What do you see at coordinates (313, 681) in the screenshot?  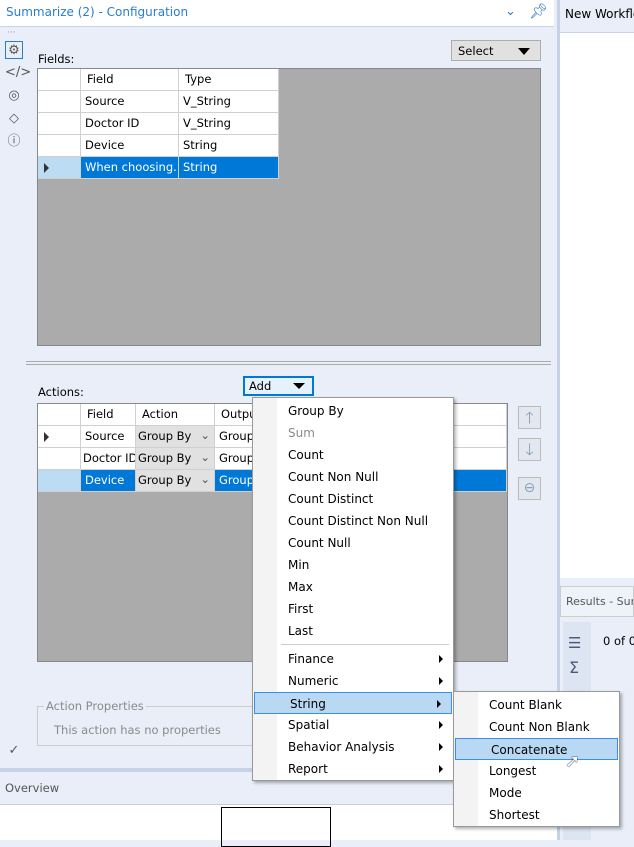 I see `submenu-label: Numeric` at bounding box center [313, 681].